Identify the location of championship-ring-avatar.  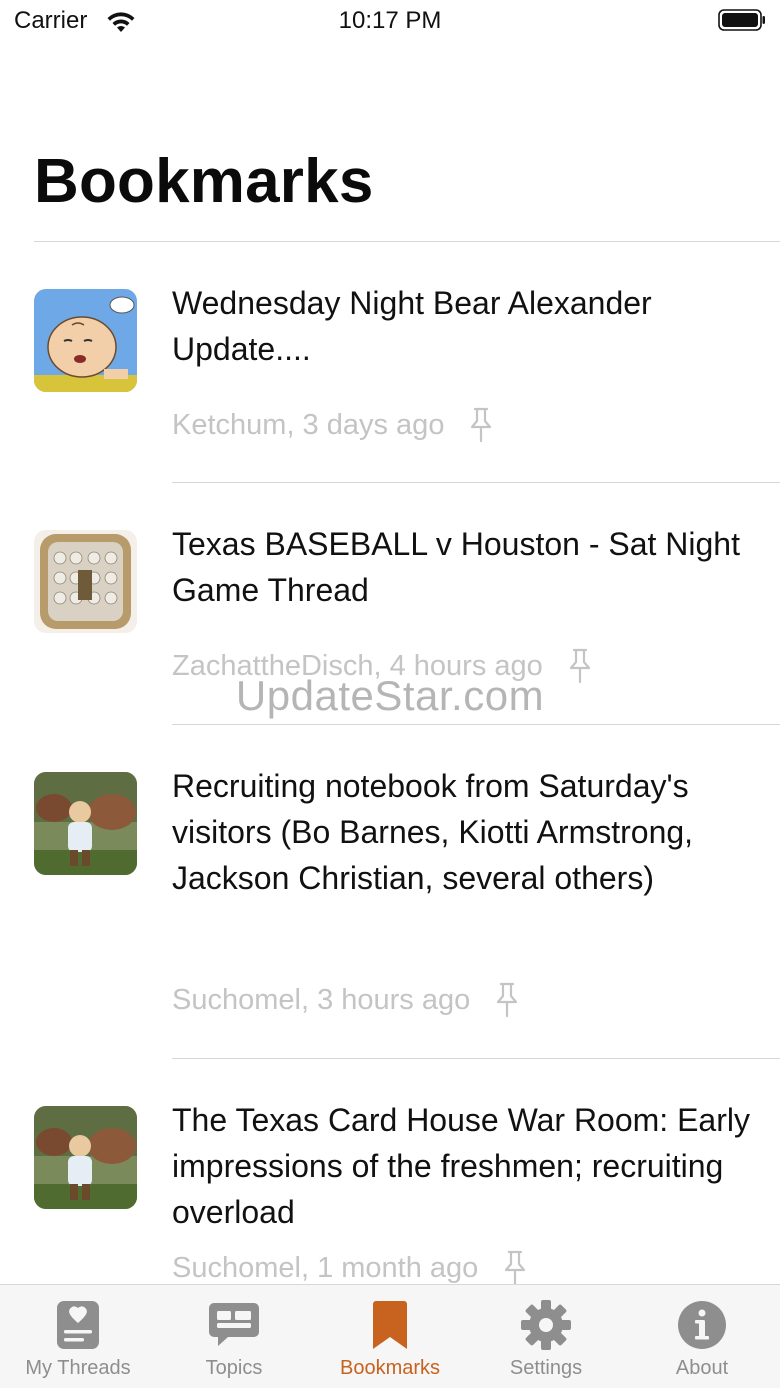
(85, 581).